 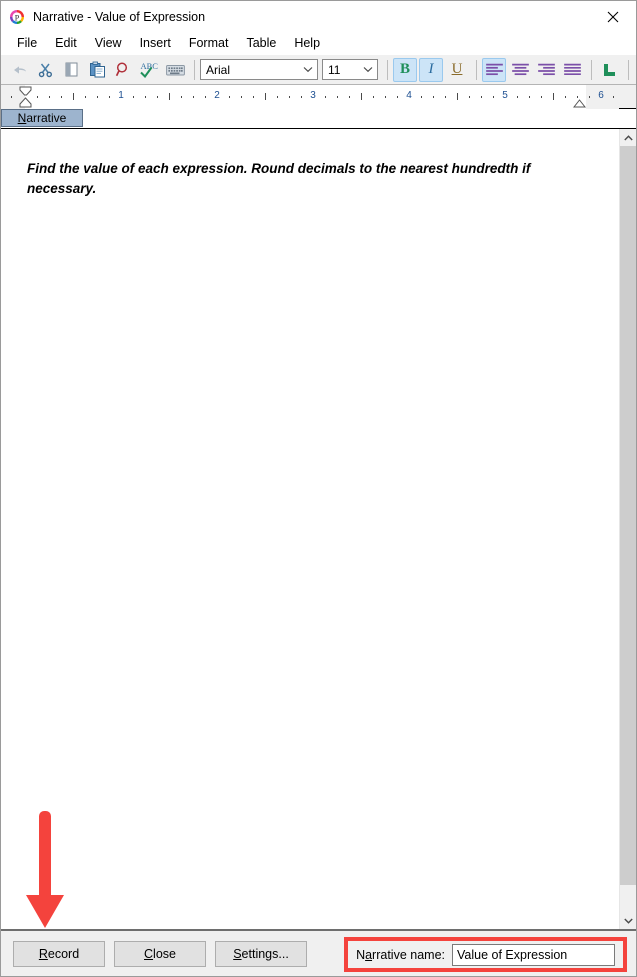 I want to click on sidebar-item-narrative: Narrative, so click(x=42, y=118).